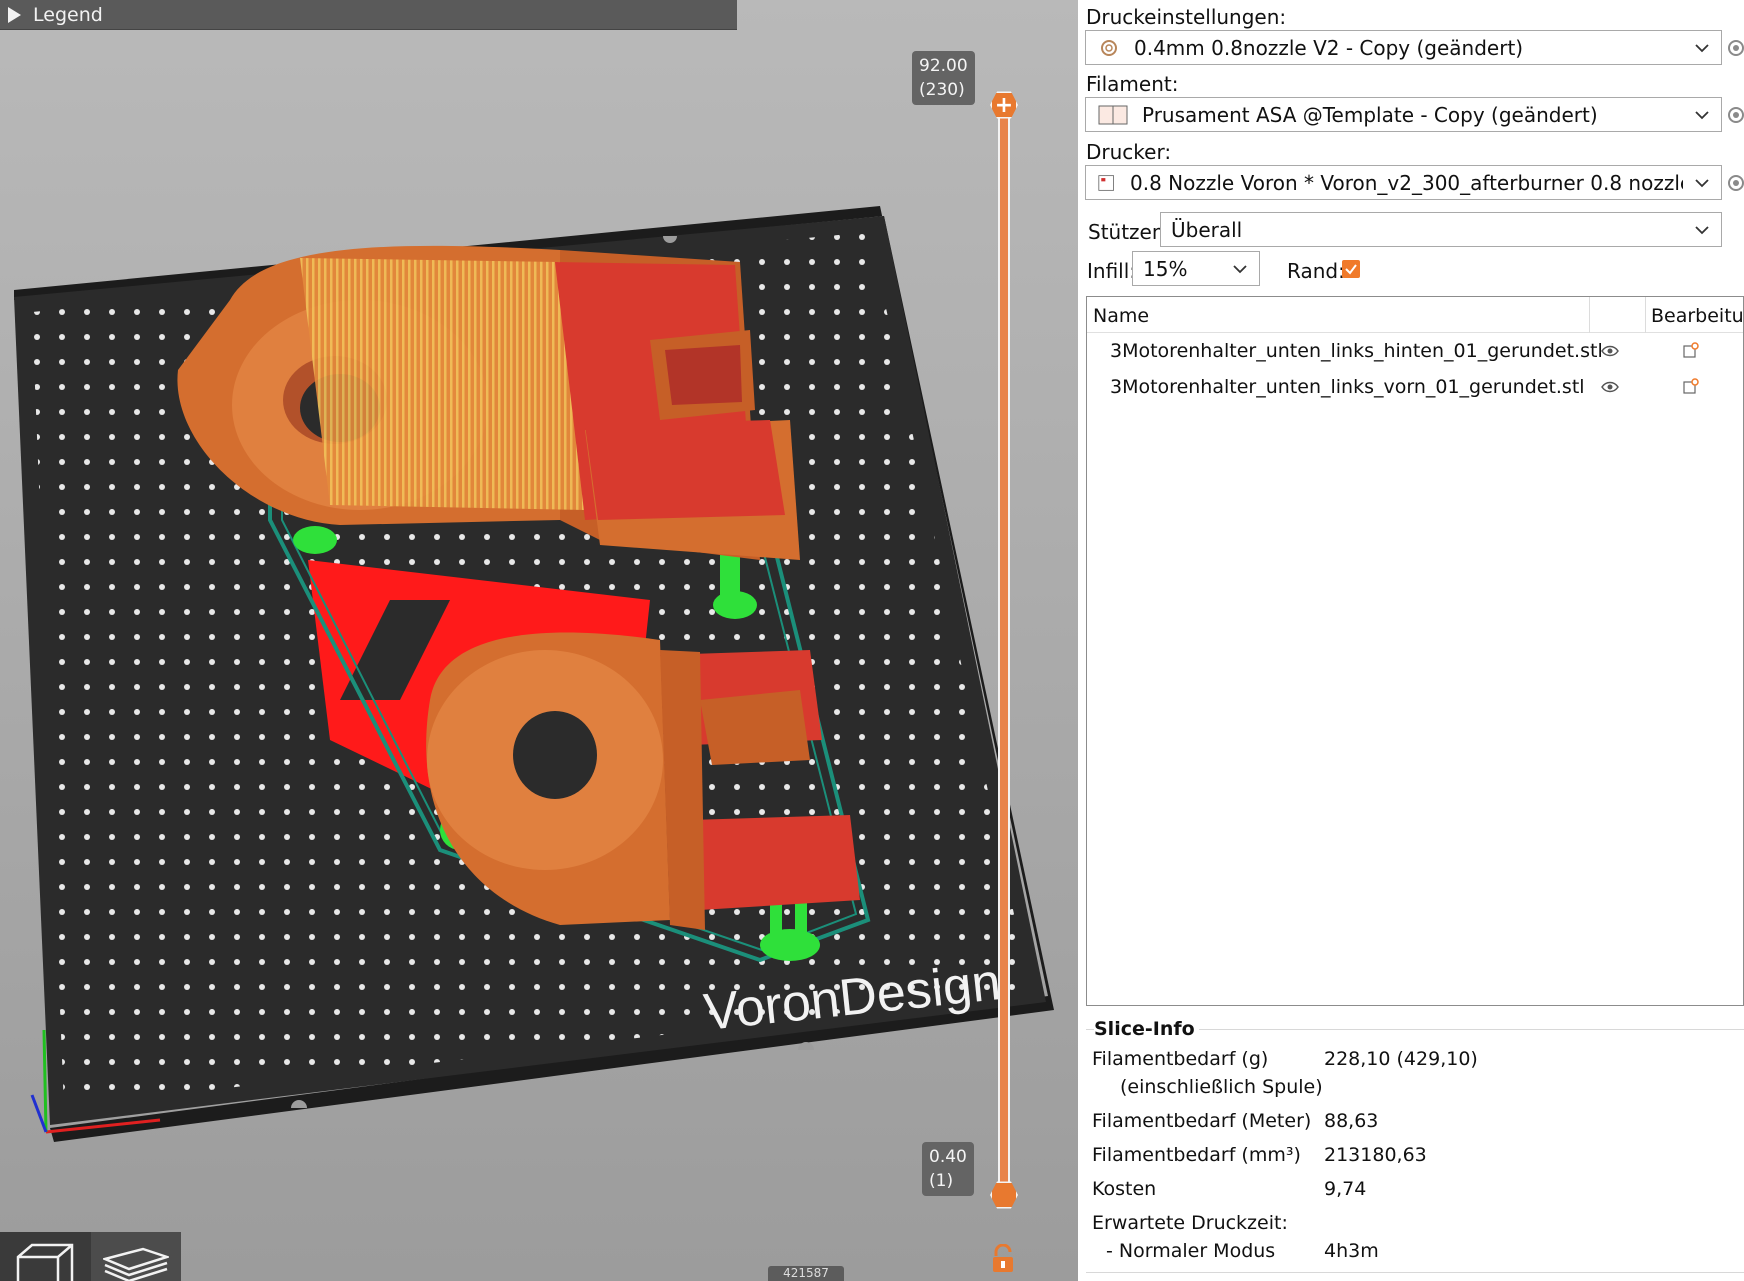  Describe the element at coordinates (1375, 1155) in the screenshot. I see `filament-mm3-value: 213180,63` at that location.